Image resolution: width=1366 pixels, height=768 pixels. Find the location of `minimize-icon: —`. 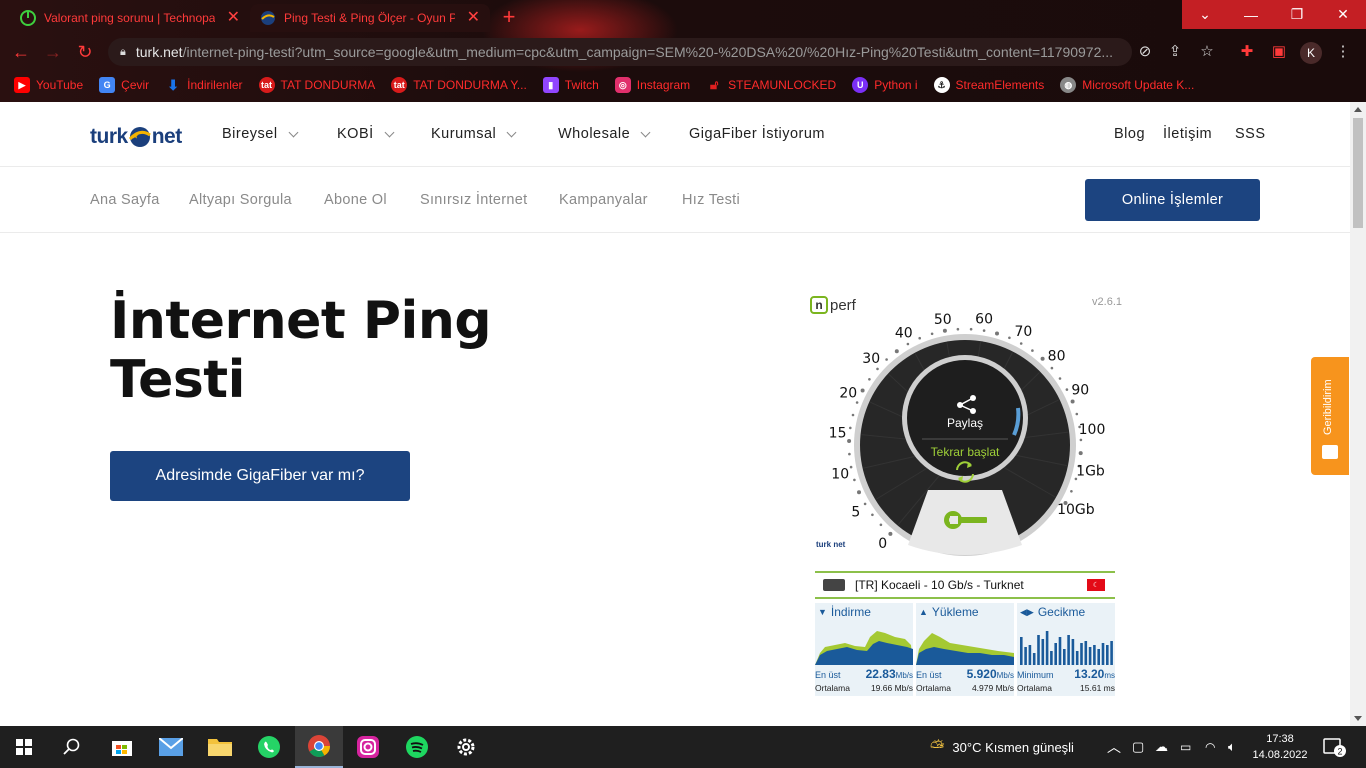

minimize-icon: — is located at coordinates (1251, 14).